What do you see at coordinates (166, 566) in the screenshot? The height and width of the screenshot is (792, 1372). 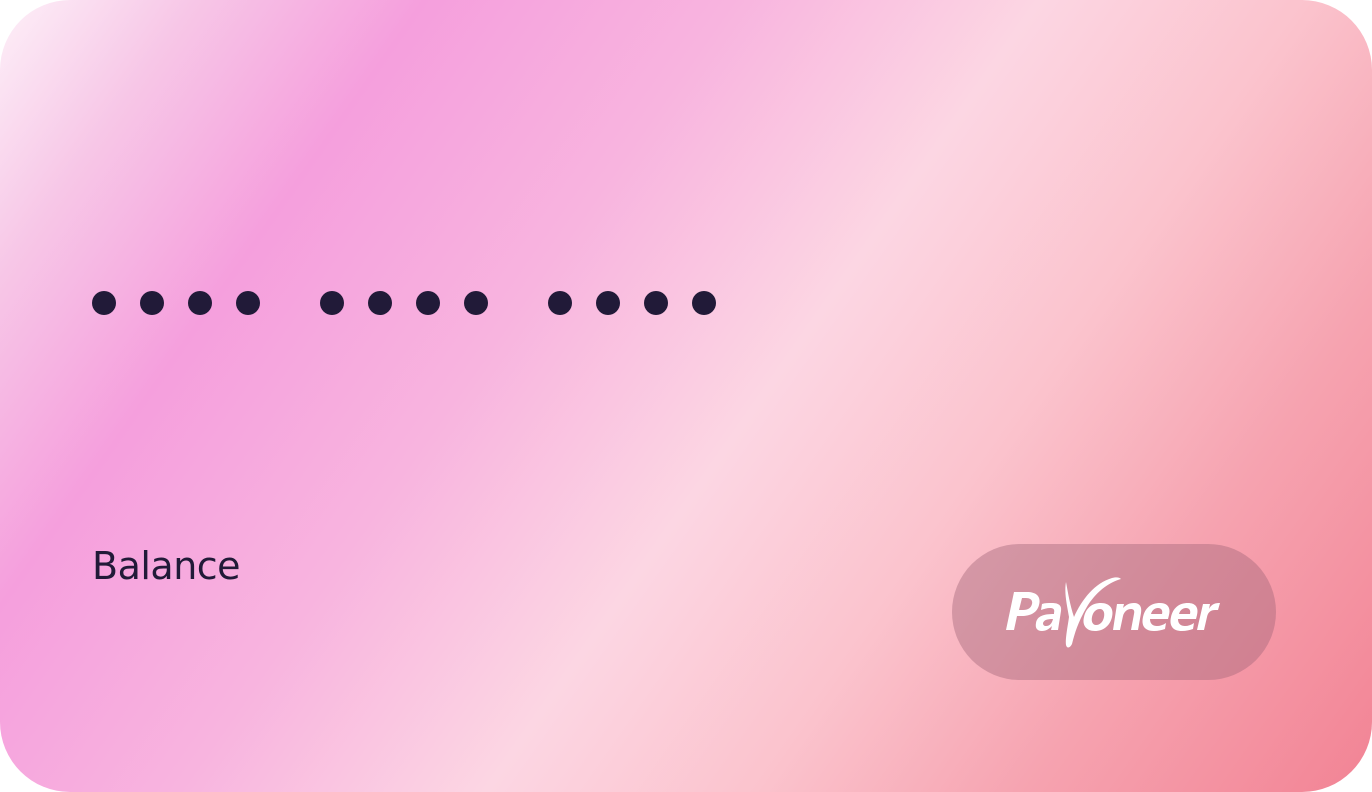 I see `balance-label: Balance` at bounding box center [166, 566].